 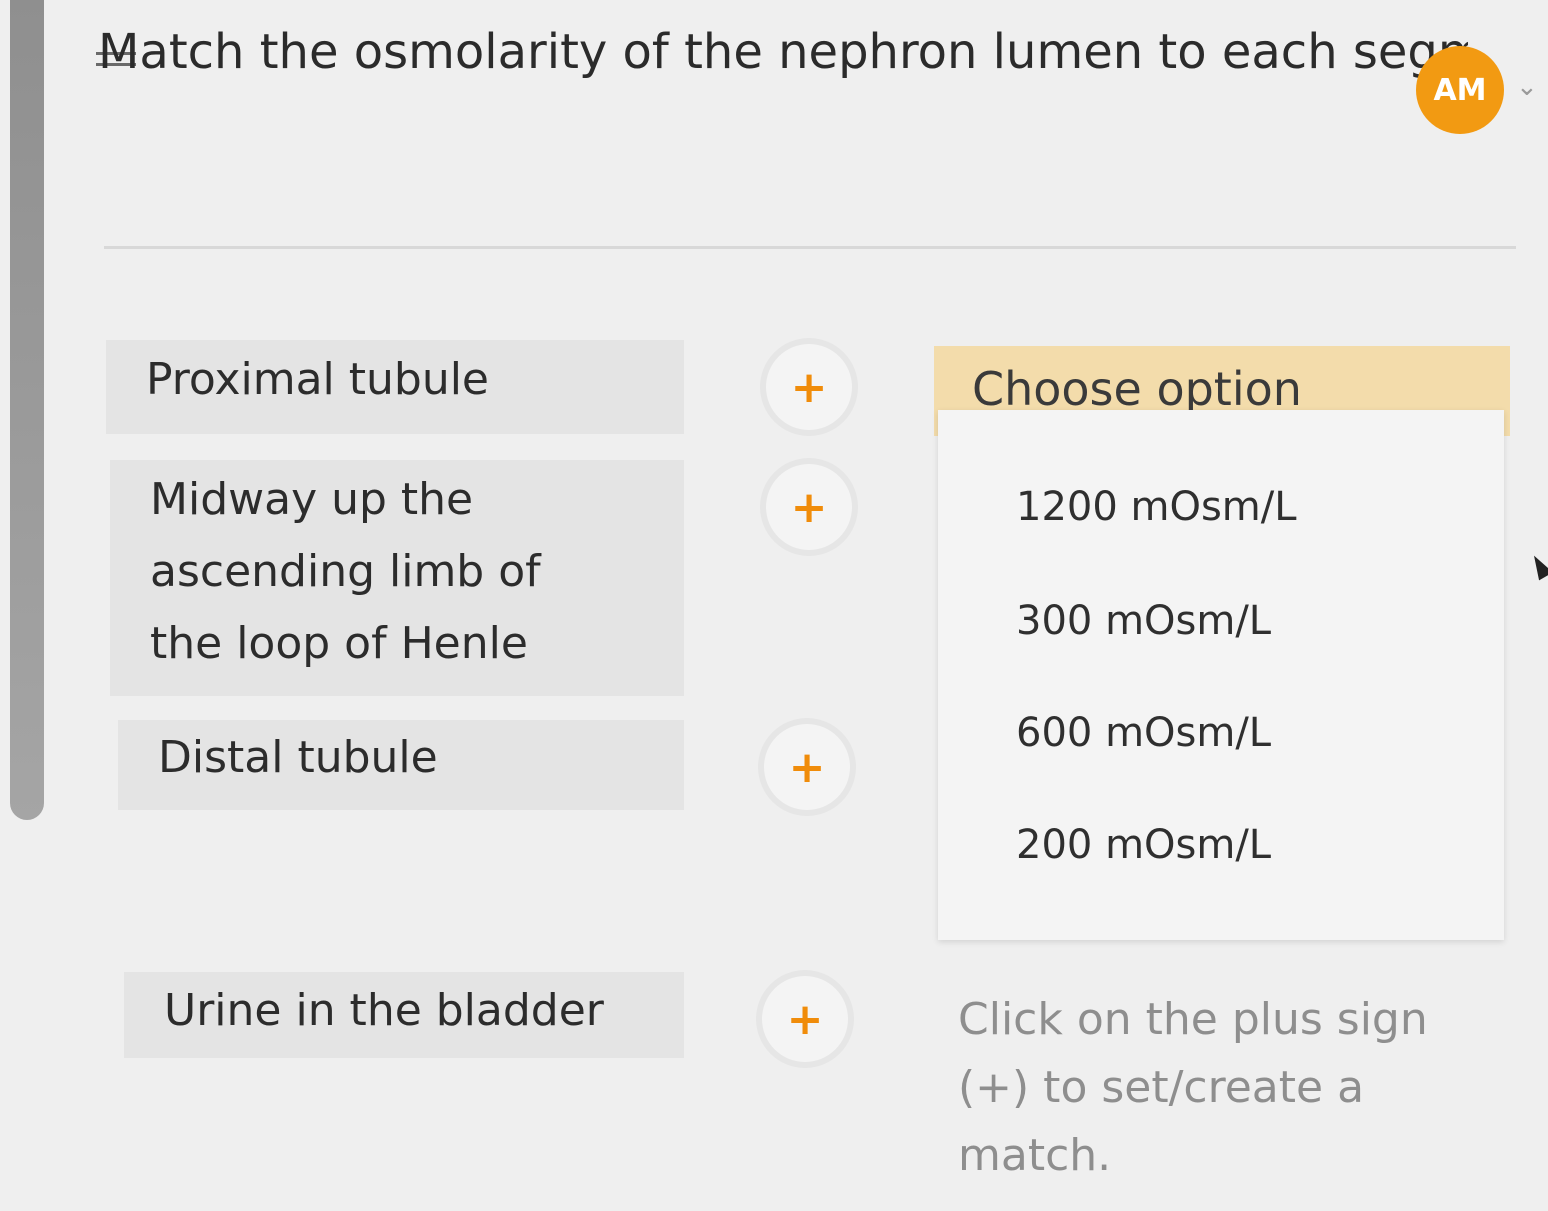 I want to click on option-1200: 1200 mOsm/L, so click(x=1156, y=507).